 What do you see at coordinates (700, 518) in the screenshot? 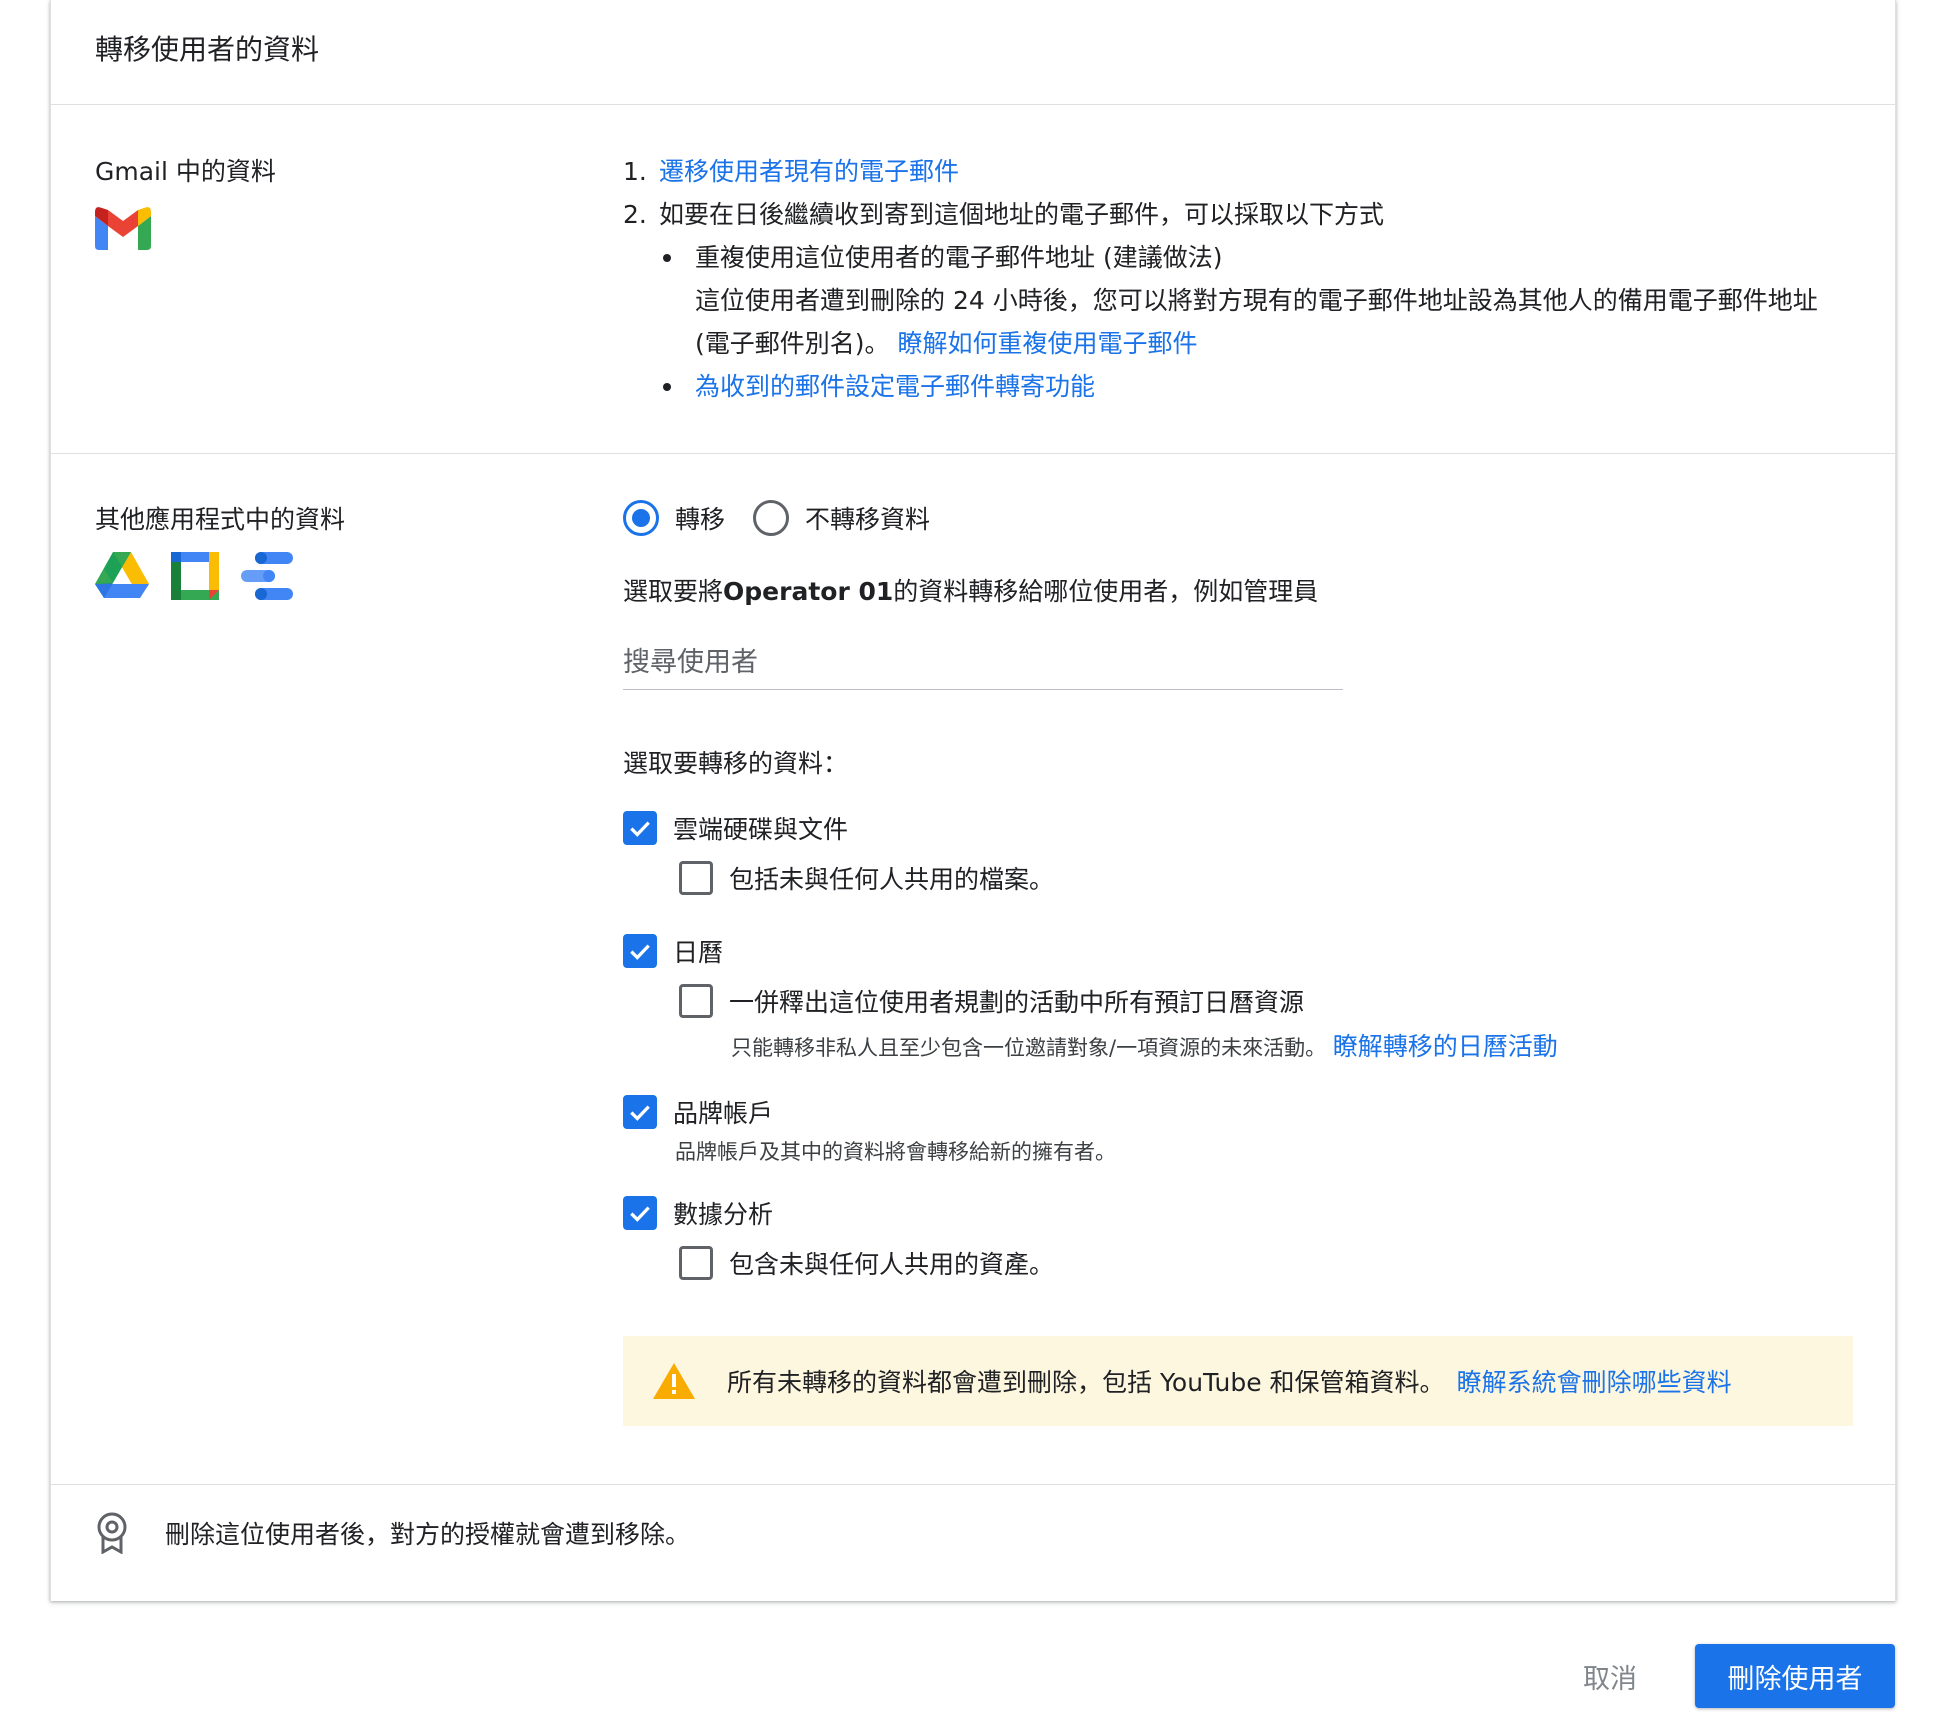
I see `transfer-radio-label: 轉移` at bounding box center [700, 518].